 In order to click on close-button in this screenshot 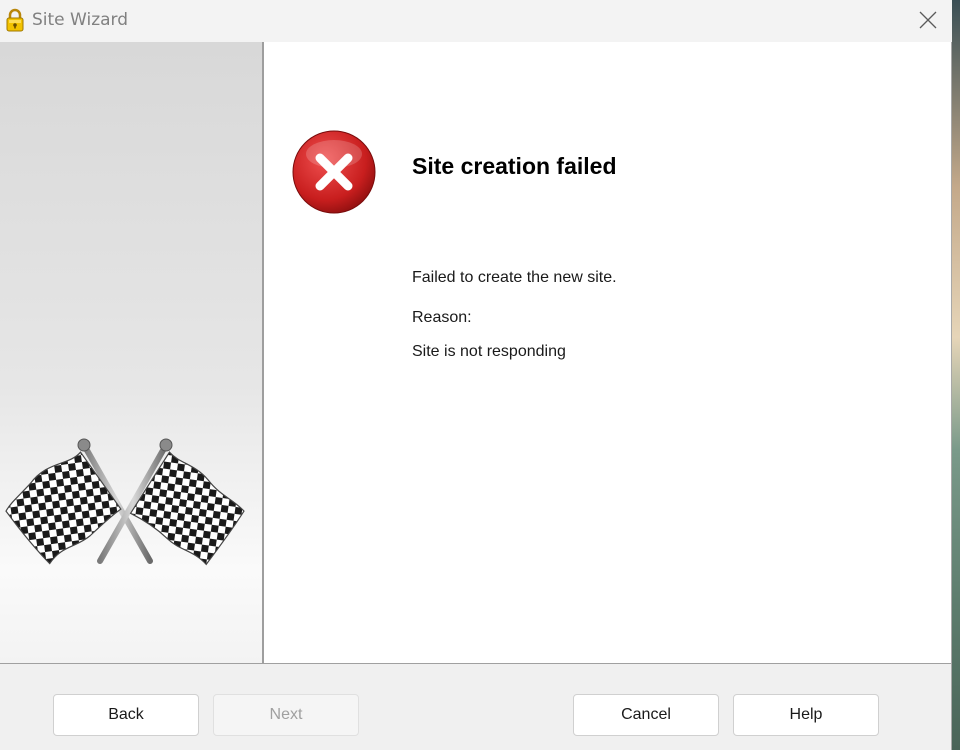, I will do `click(928, 20)`.